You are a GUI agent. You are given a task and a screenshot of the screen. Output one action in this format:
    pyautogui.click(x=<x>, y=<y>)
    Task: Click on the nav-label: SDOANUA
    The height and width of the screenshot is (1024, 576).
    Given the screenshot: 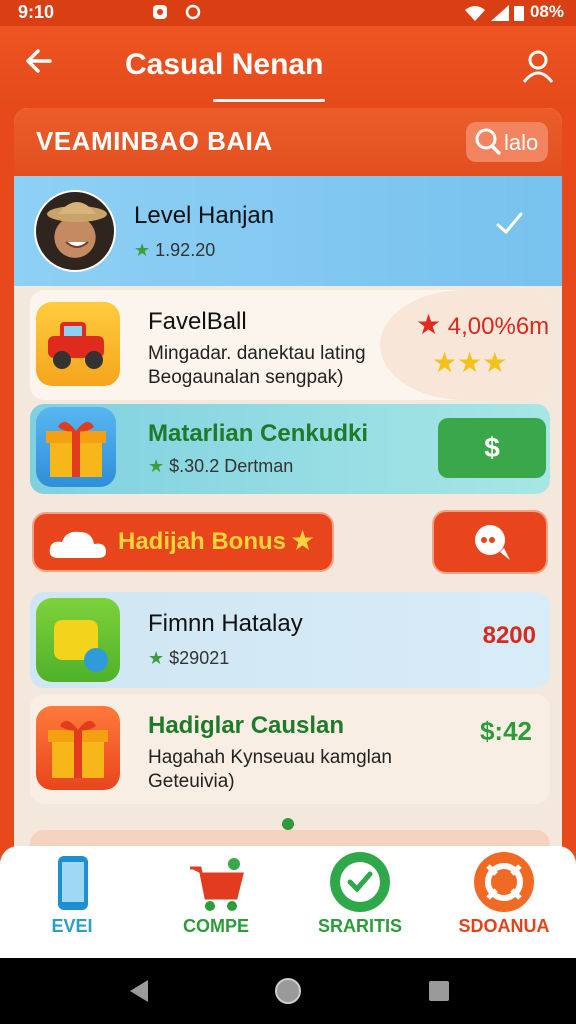 What is the action you would take?
    pyautogui.click(x=504, y=926)
    